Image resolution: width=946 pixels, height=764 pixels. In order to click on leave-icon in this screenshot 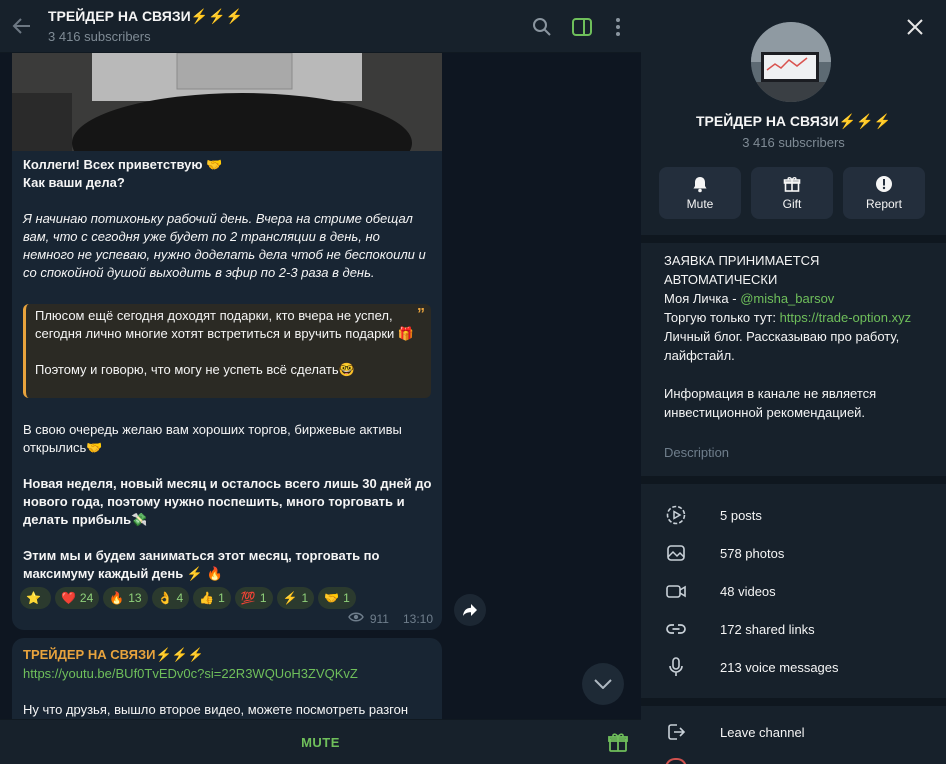, I will do `click(677, 732)`.